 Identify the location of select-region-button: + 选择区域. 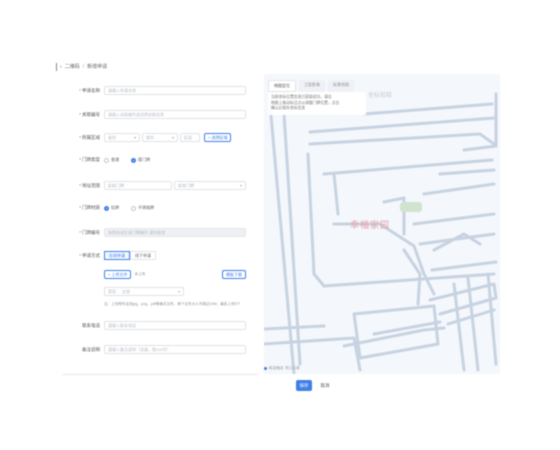
(218, 137).